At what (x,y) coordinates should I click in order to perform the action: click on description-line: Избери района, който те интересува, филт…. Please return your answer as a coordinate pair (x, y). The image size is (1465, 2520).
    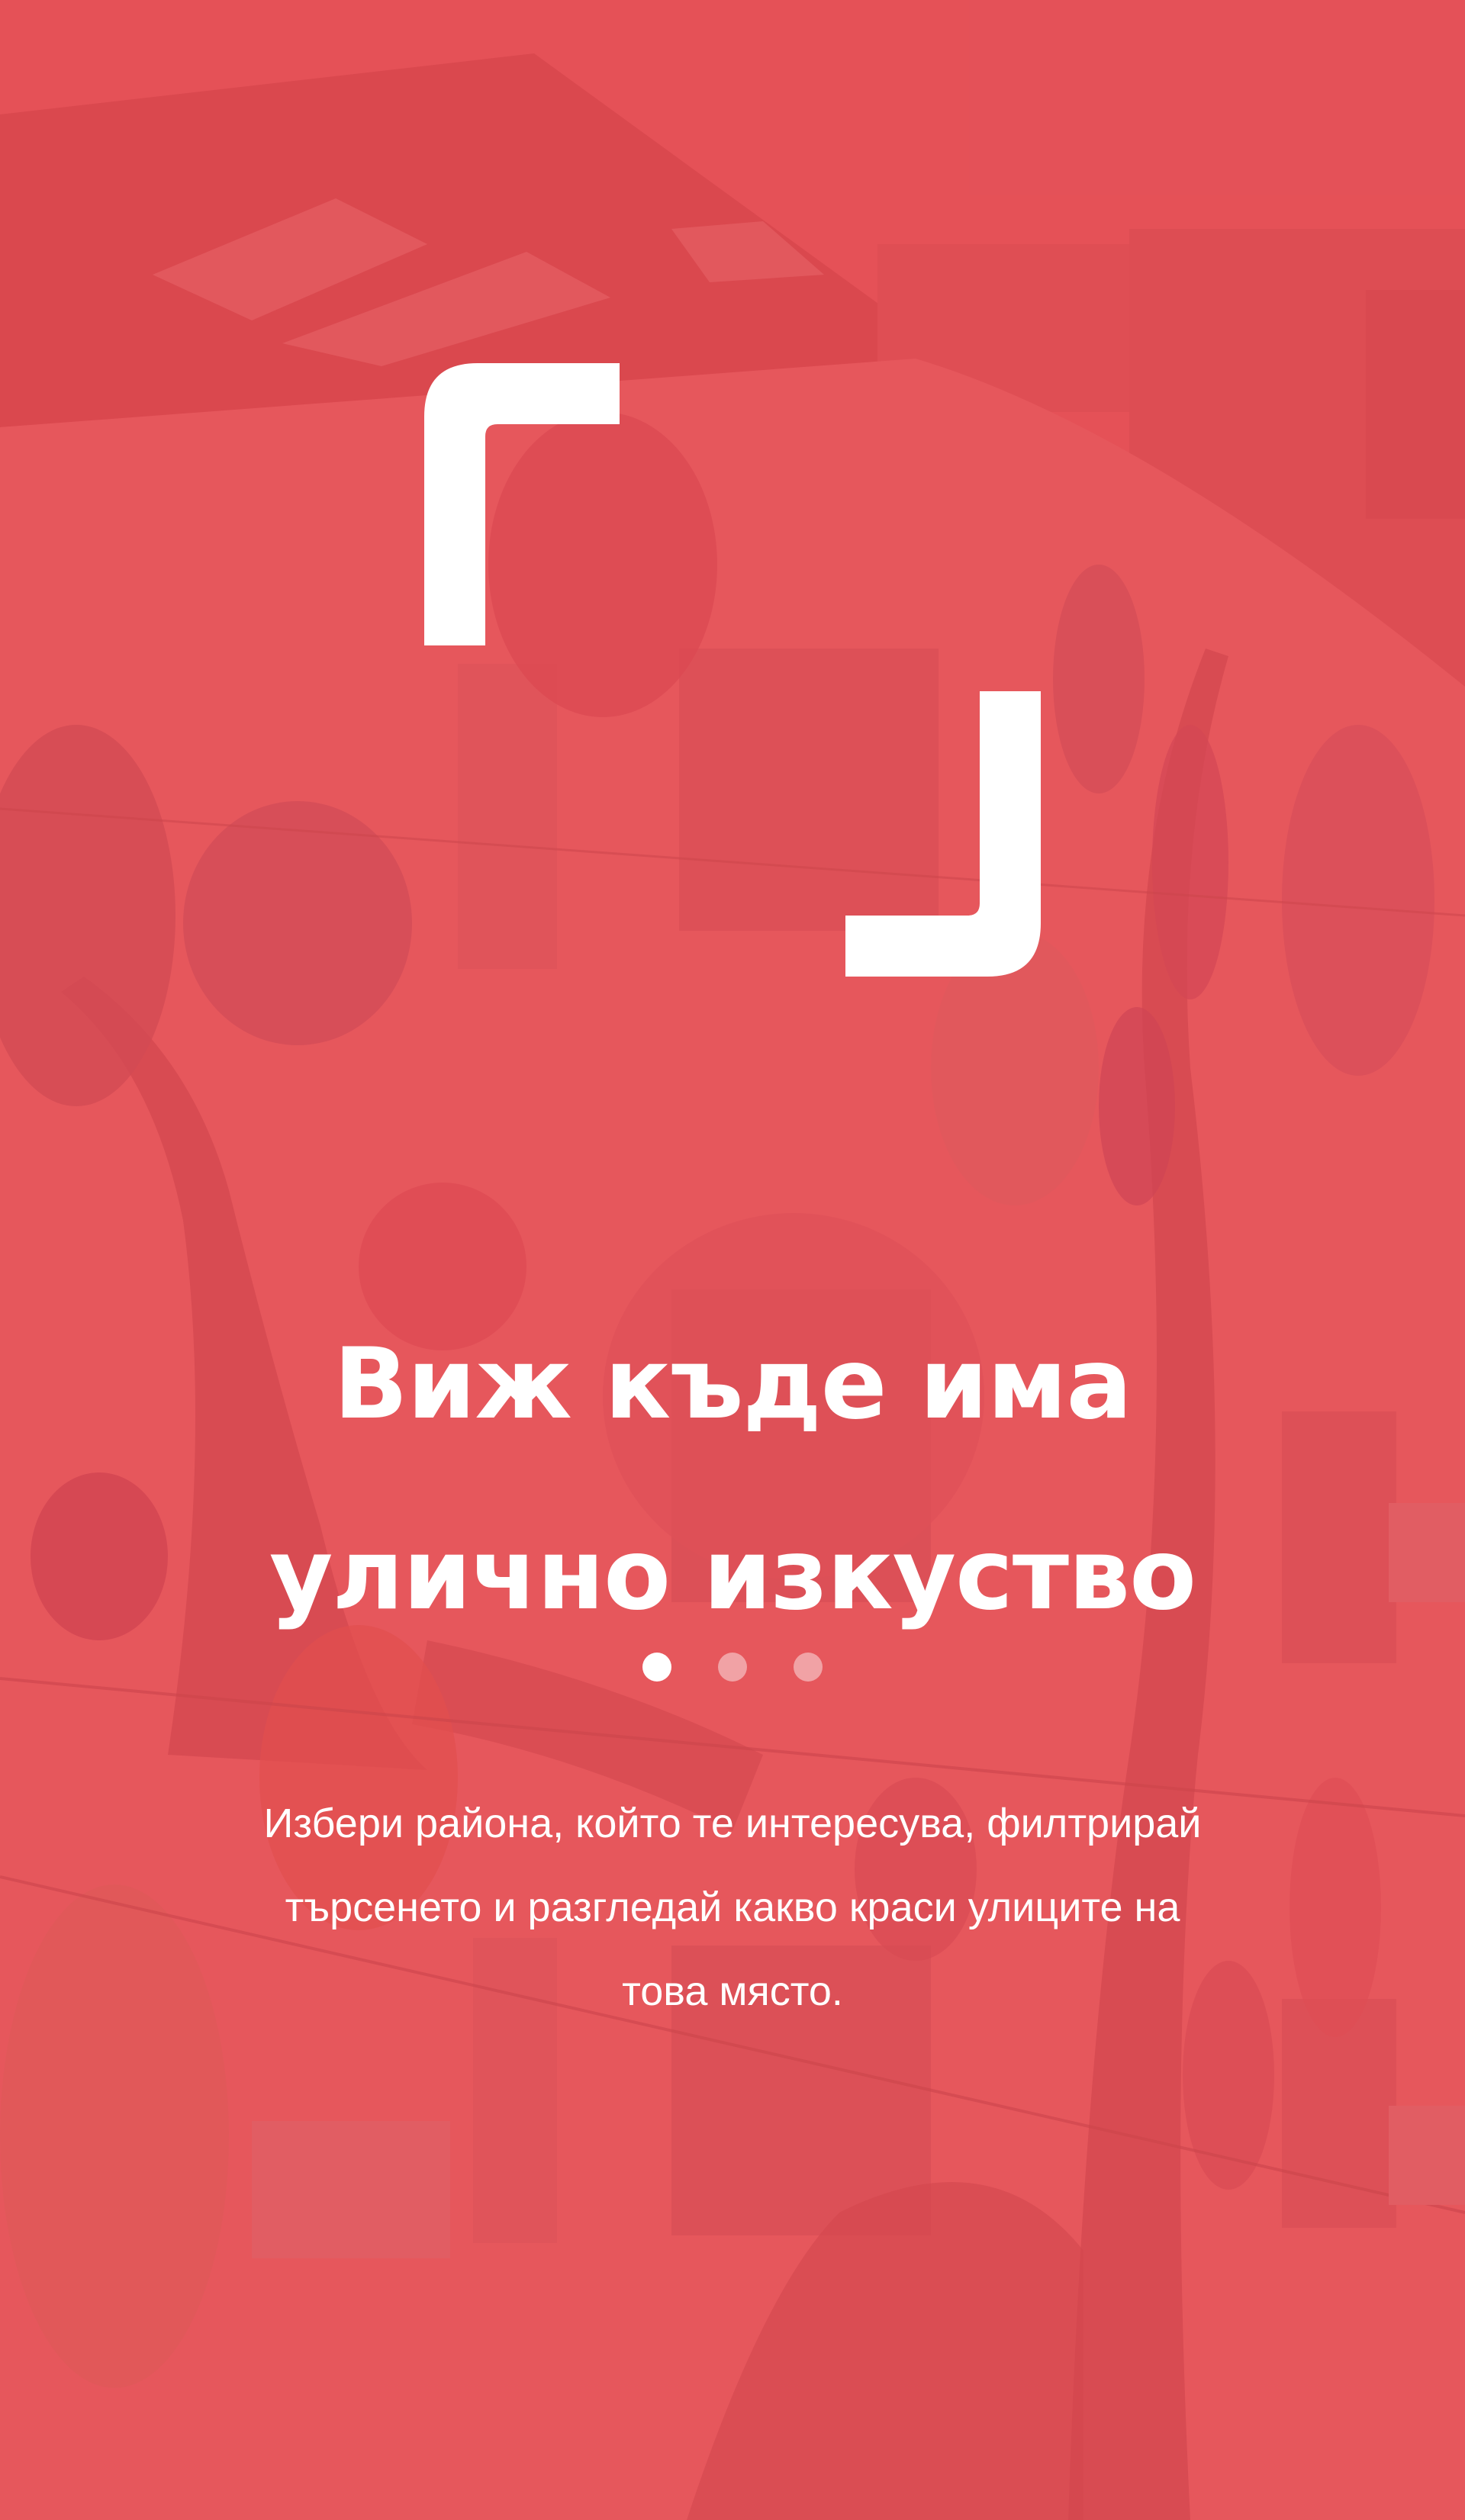
    Looking at the image, I should click on (732, 1824).